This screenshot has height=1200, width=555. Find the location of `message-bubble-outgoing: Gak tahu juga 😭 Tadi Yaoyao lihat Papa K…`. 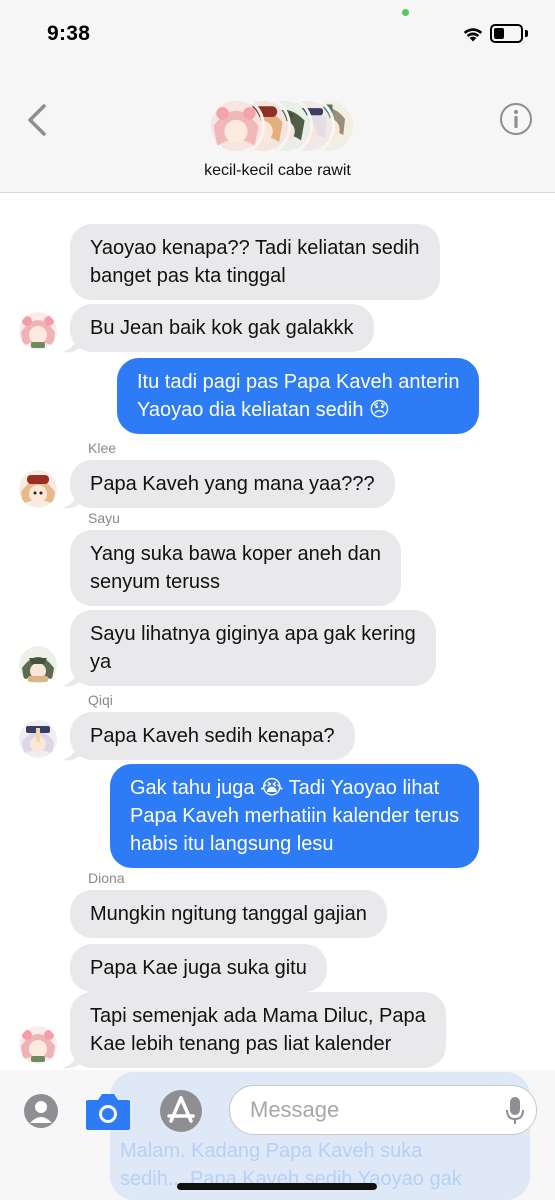

message-bubble-outgoing: Gak tahu juga 😭 Tadi Yaoyao lihat Papa K… is located at coordinates (295, 816).